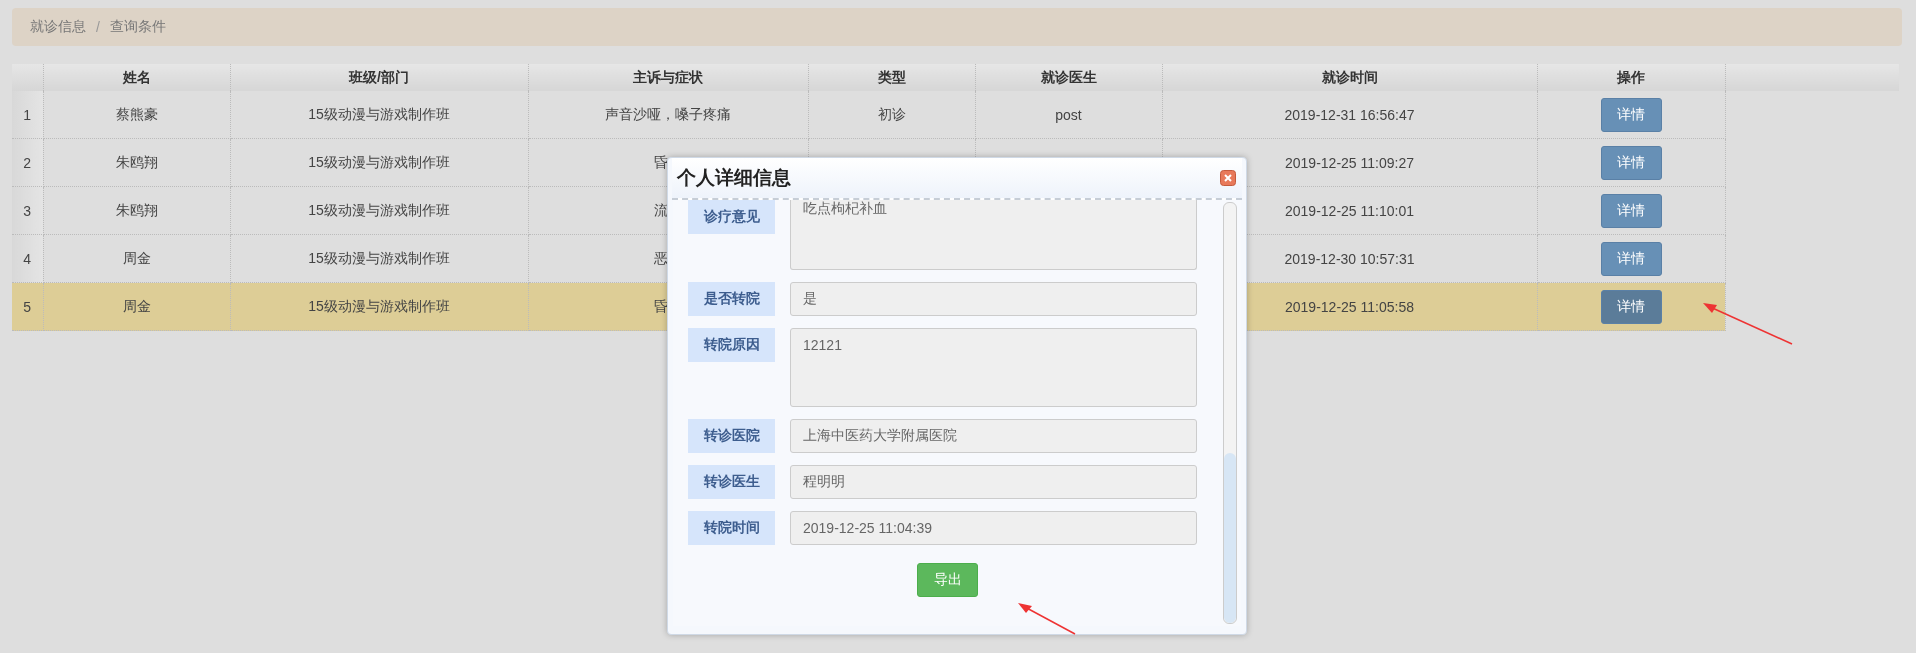  What do you see at coordinates (891, 115) in the screenshot?
I see `table-cell: 初诊` at bounding box center [891, 115].